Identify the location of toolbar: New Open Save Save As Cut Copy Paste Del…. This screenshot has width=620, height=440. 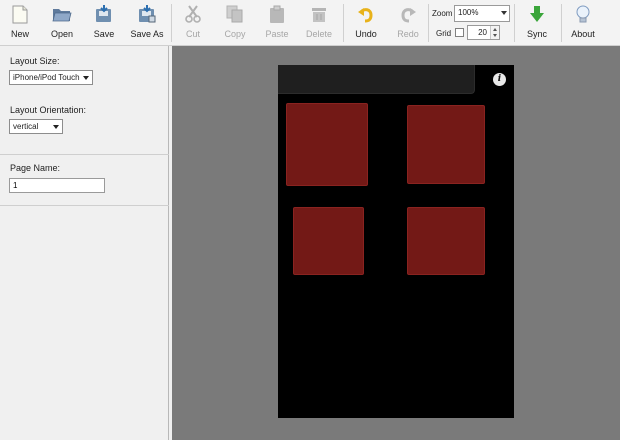
(310, 23).